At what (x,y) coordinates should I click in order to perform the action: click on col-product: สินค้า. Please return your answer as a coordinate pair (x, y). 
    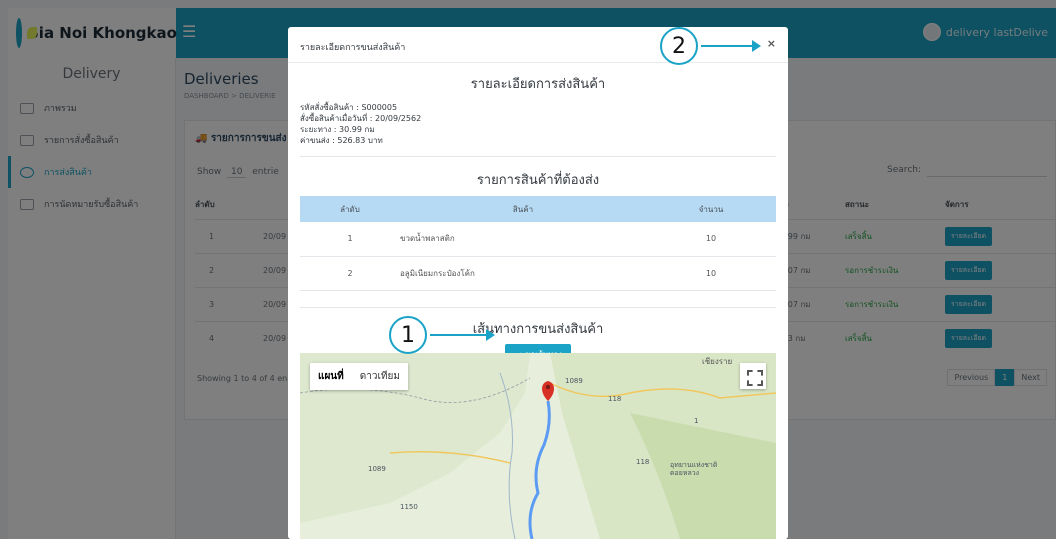
    Looking at the image, I should click on (523, 209).